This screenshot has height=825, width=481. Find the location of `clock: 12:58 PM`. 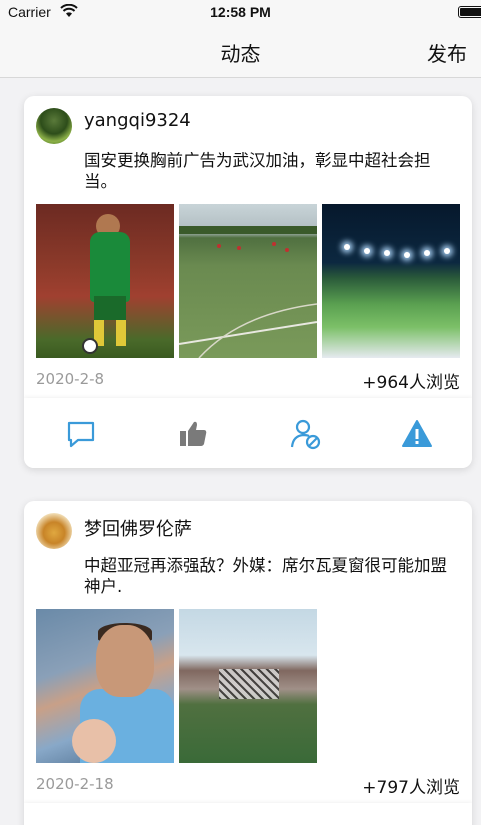

clock: 12:58 PM is located at coordinates (240, 12).